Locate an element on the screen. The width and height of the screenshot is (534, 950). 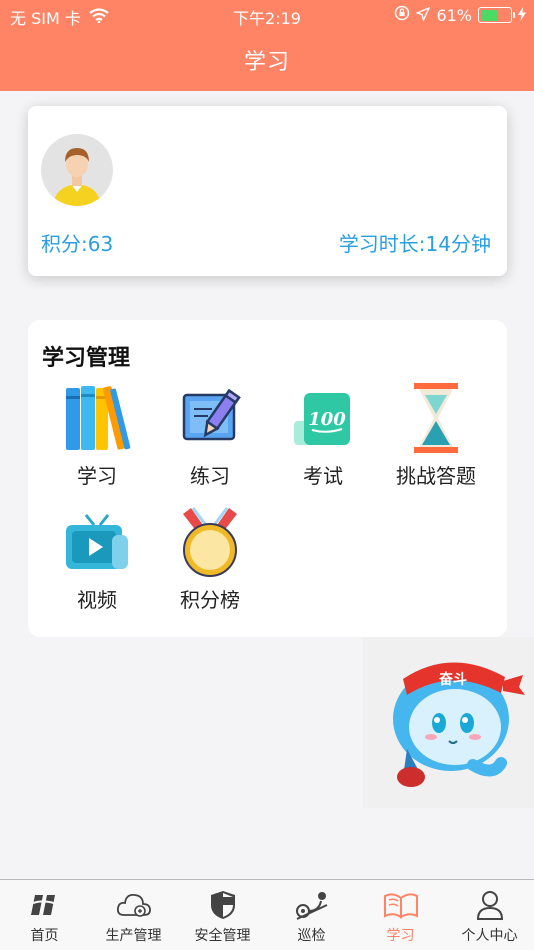
grid-item-label: 考试 is located at coordinates (323, 476).